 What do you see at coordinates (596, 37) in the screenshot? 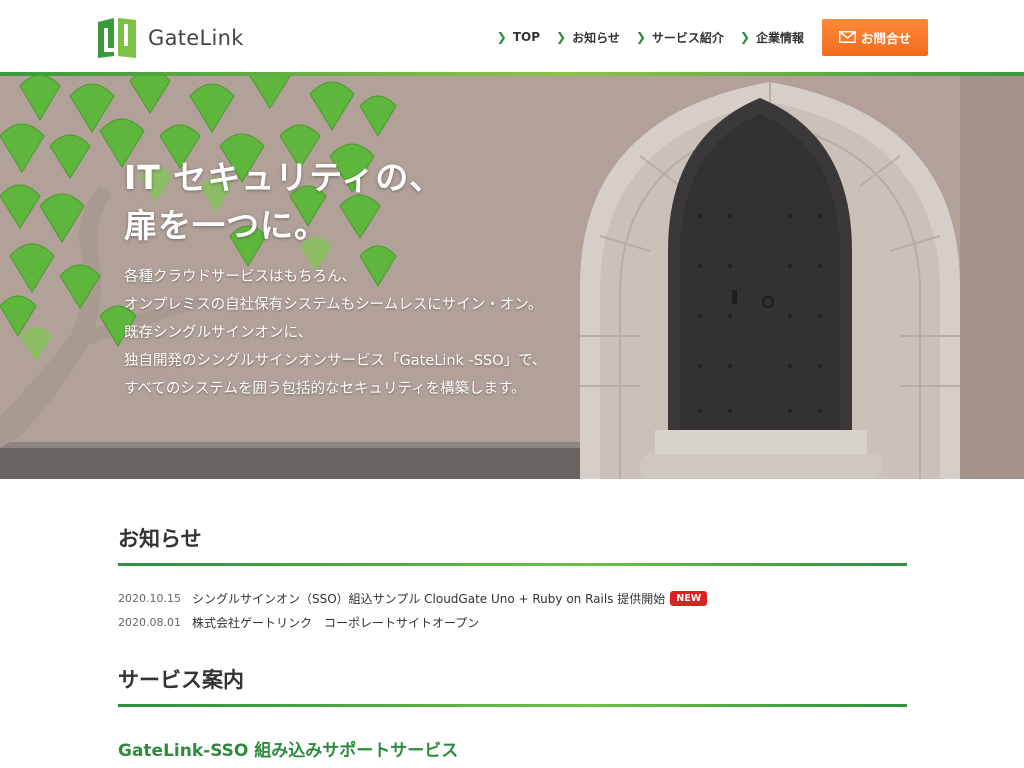
I see `nav-label: お知らせ` at bounding box center [596, 37].